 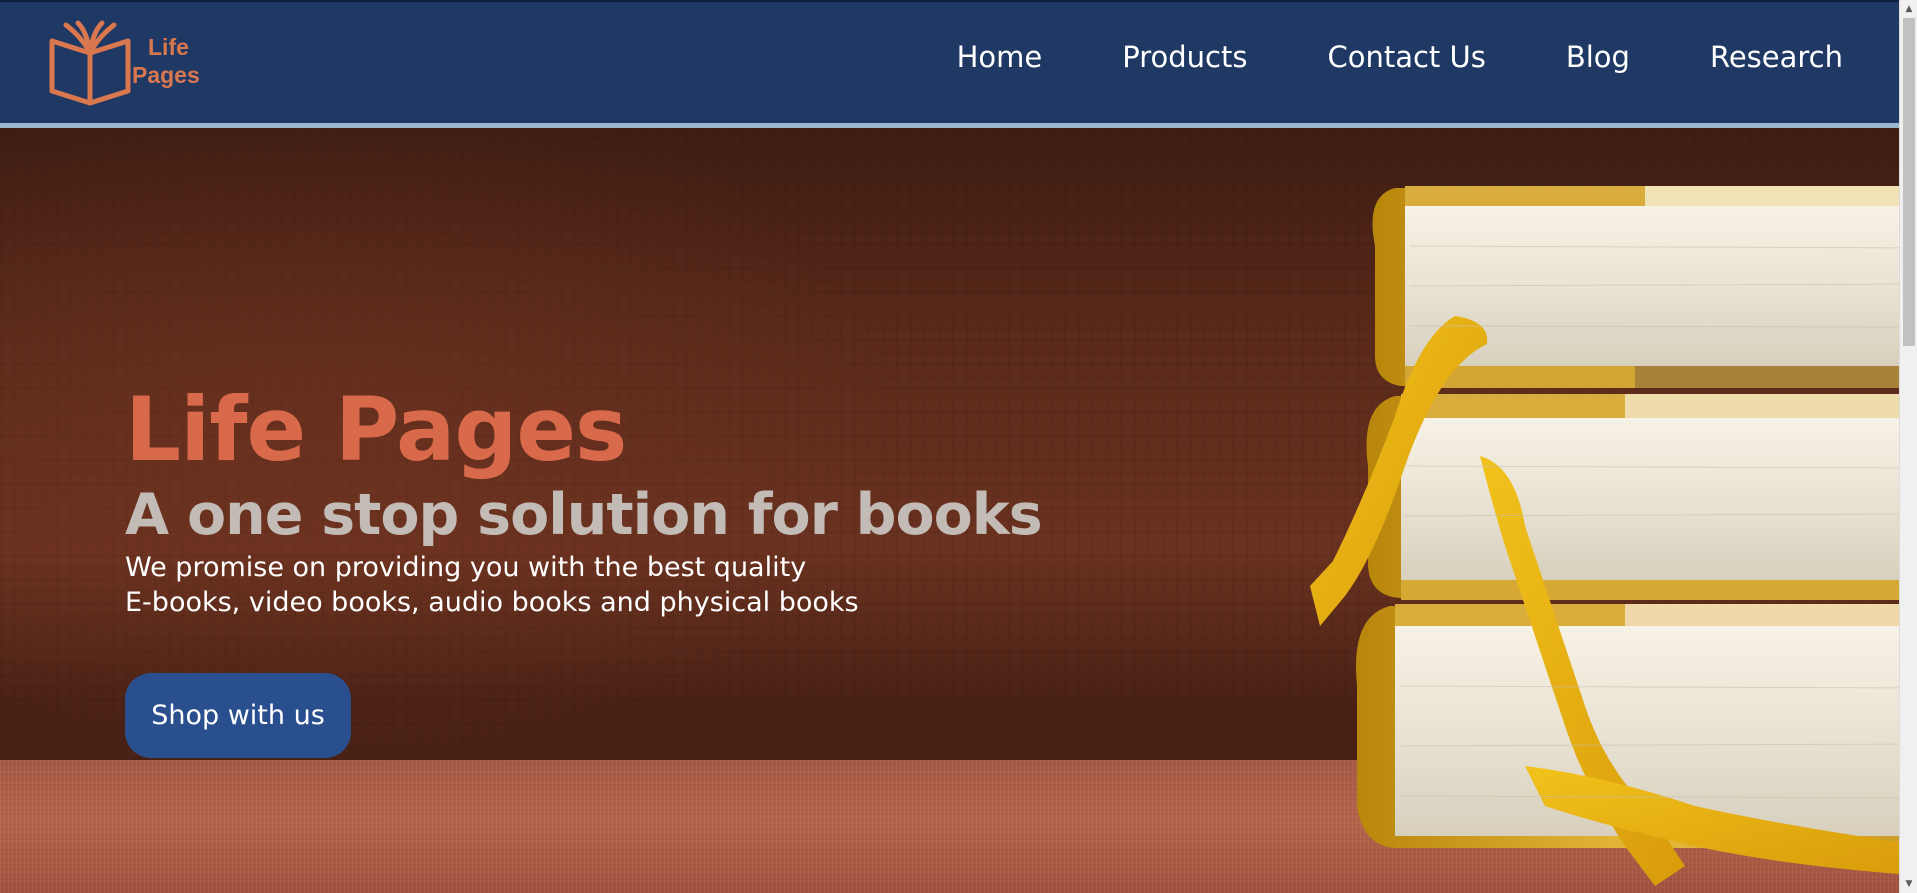 I want to click on main-nav: Home Products Contact Us Blog Research, so click(x=1360, y=57).